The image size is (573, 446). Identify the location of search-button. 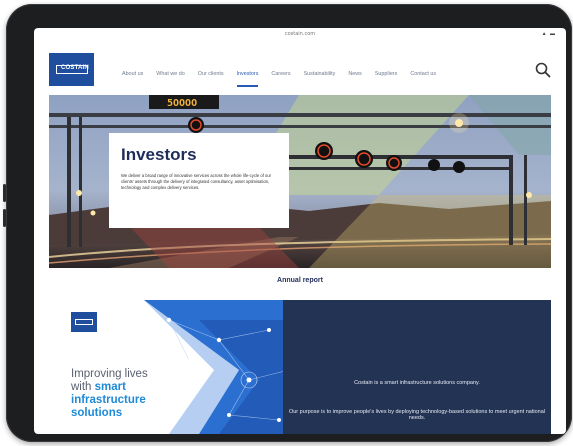
(543, 70).